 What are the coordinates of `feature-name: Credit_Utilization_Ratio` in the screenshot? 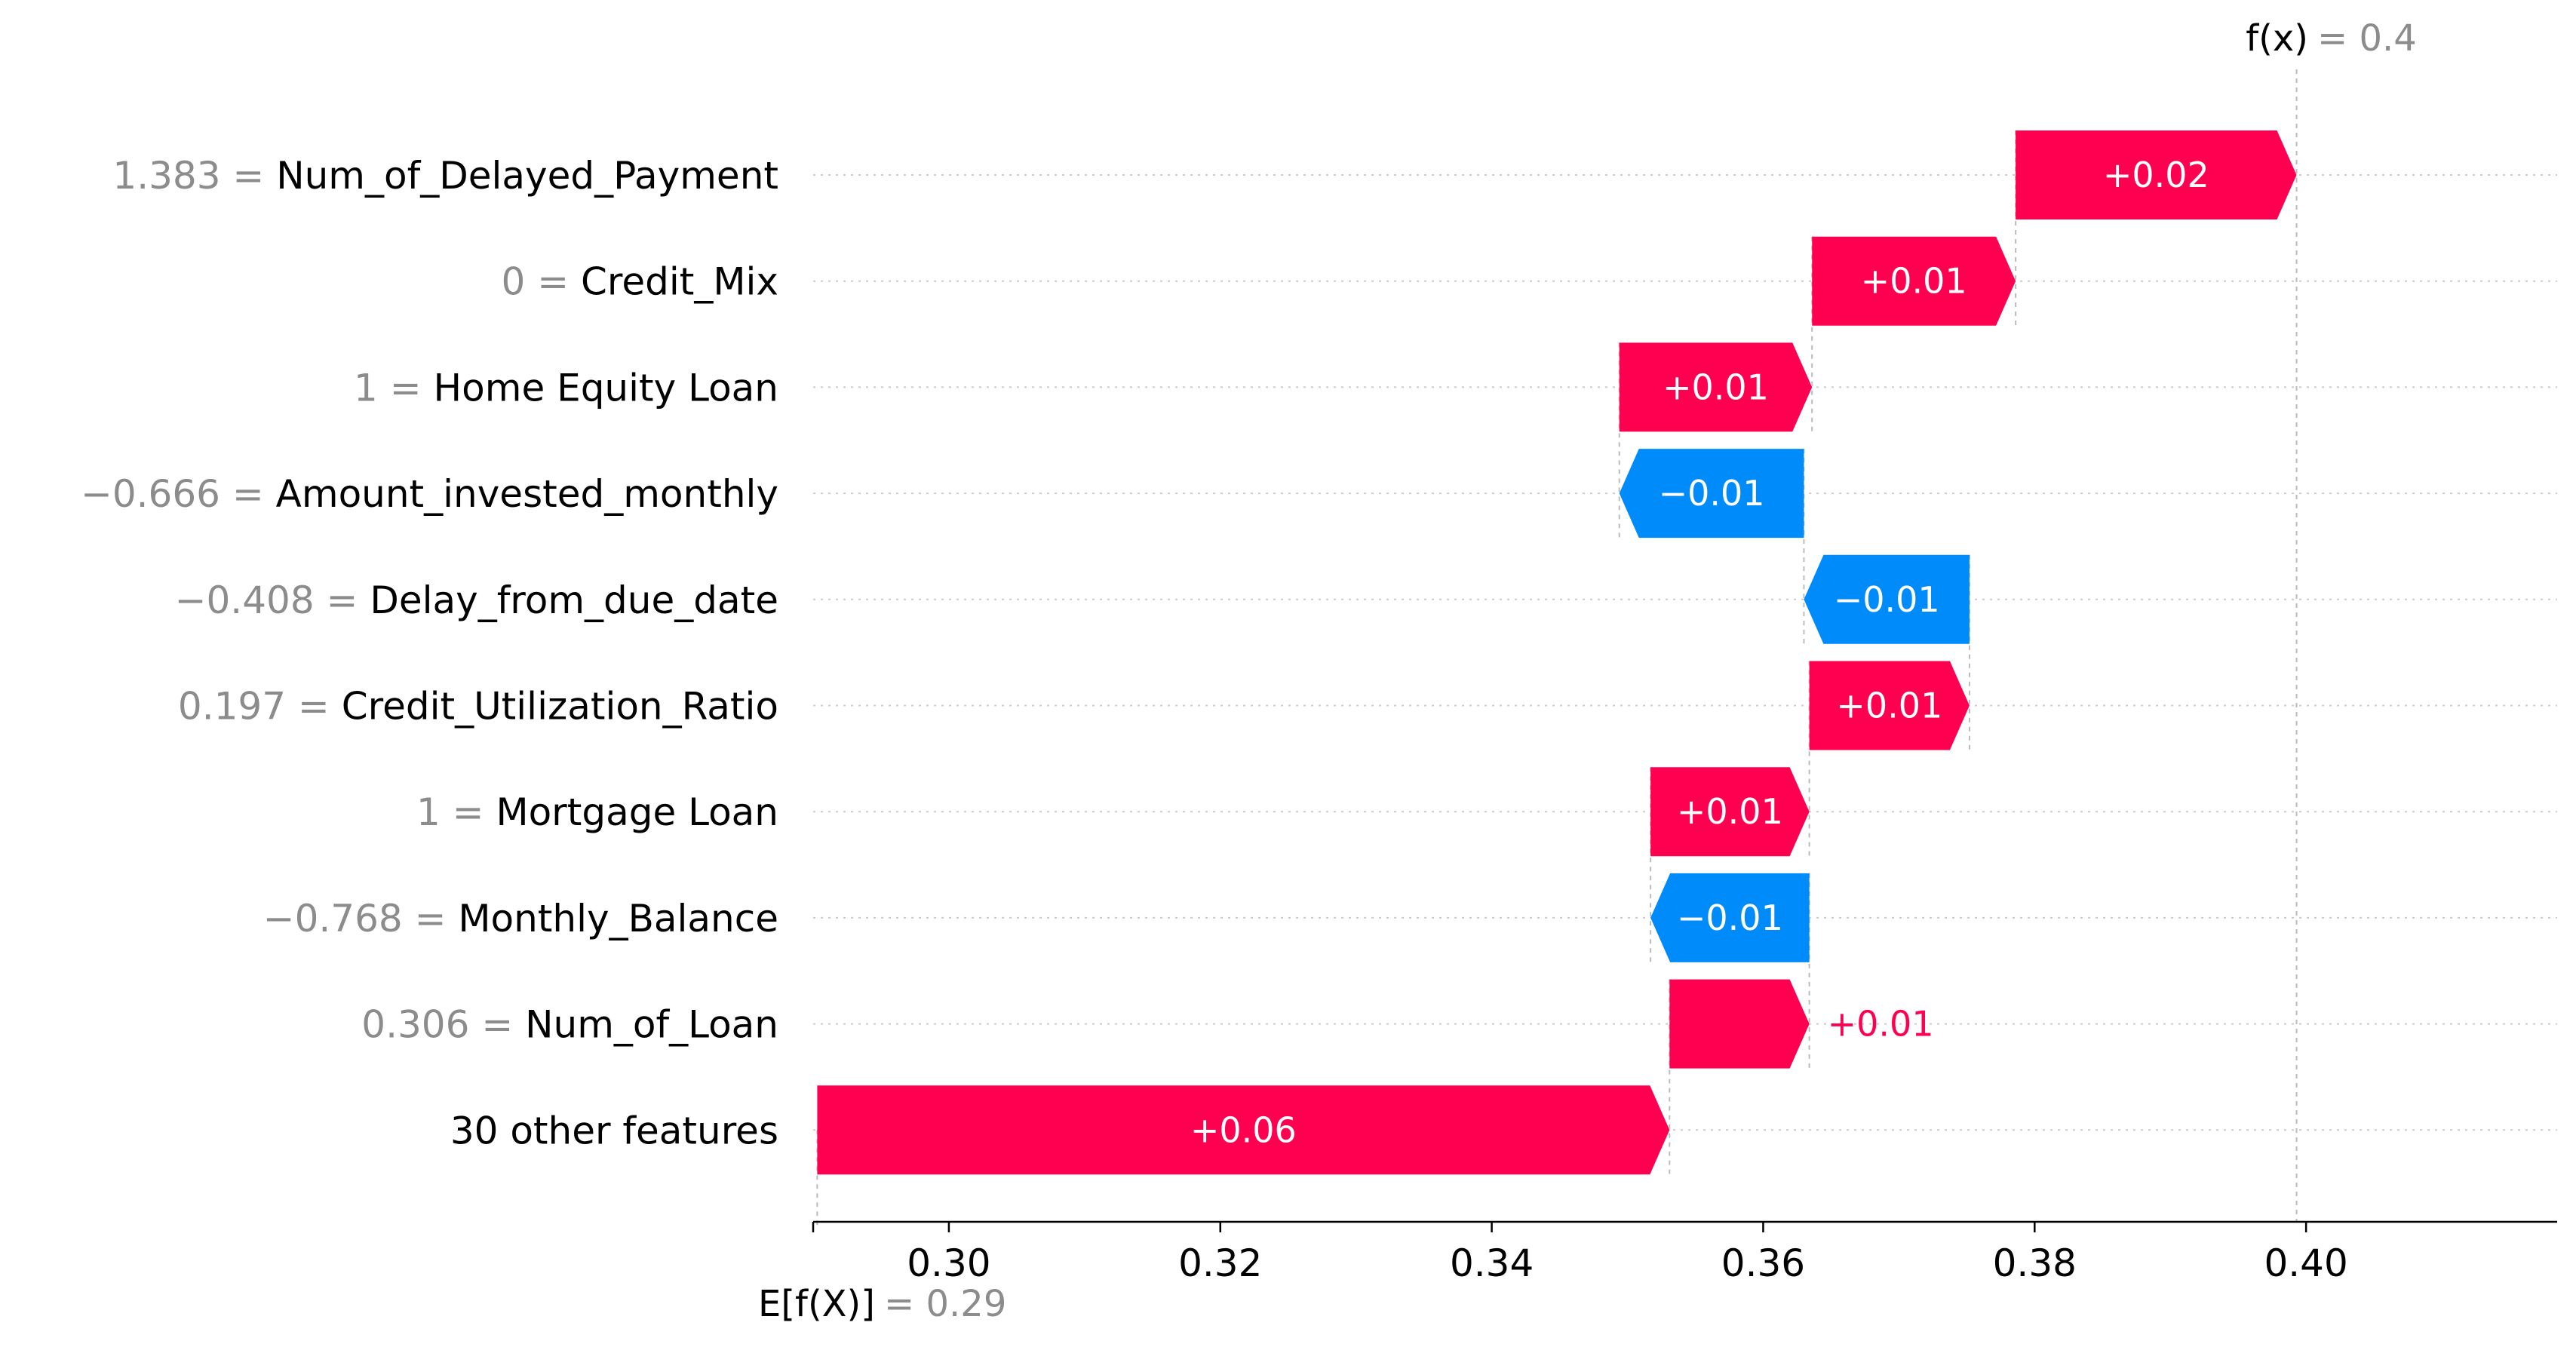 It's located at (560, 707).